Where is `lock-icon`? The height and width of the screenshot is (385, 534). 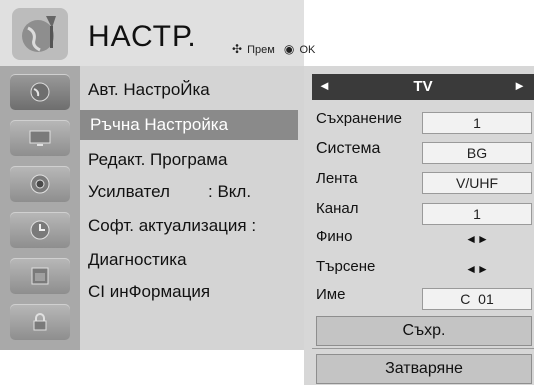
lock-icon is located at coordinates (40, 322).